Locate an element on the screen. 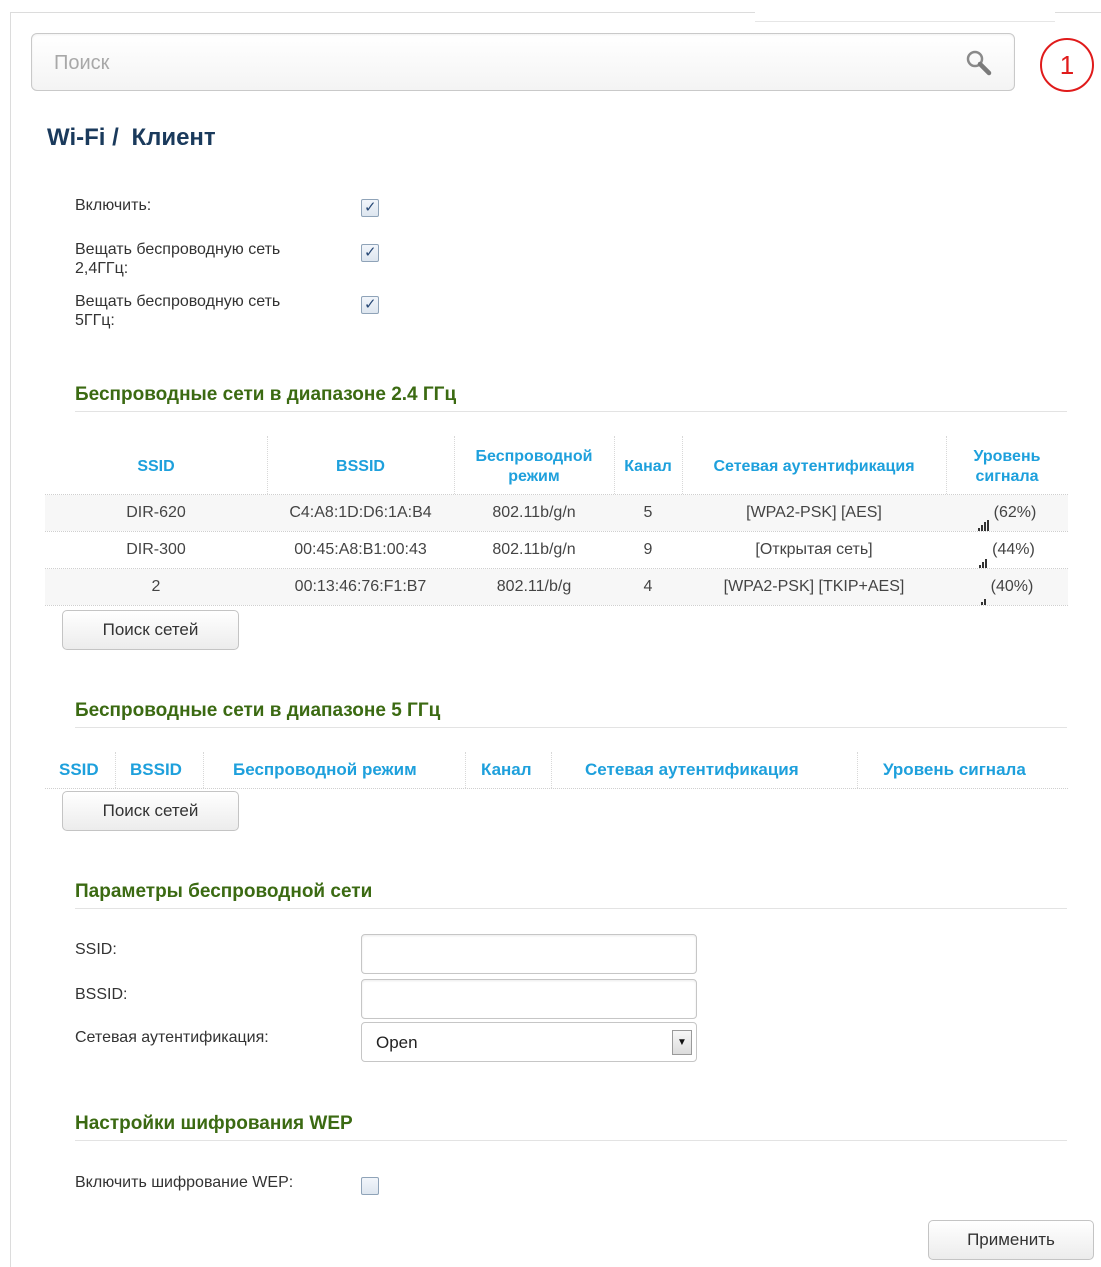 This screenshot has height=1267, width=1101. cell-channel: 5 is located at coordinates (648, 512).